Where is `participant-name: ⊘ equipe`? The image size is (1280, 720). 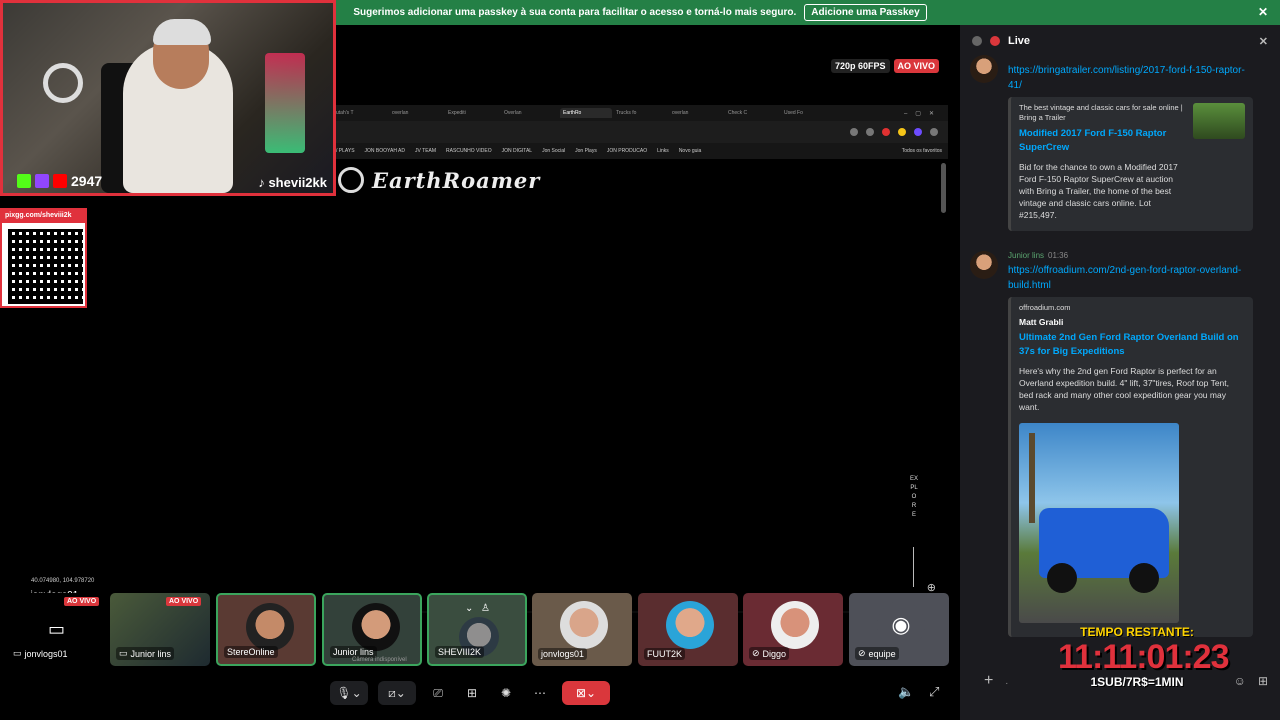 participant-name: ⊘ equipe is located at coordinates (877, 653).